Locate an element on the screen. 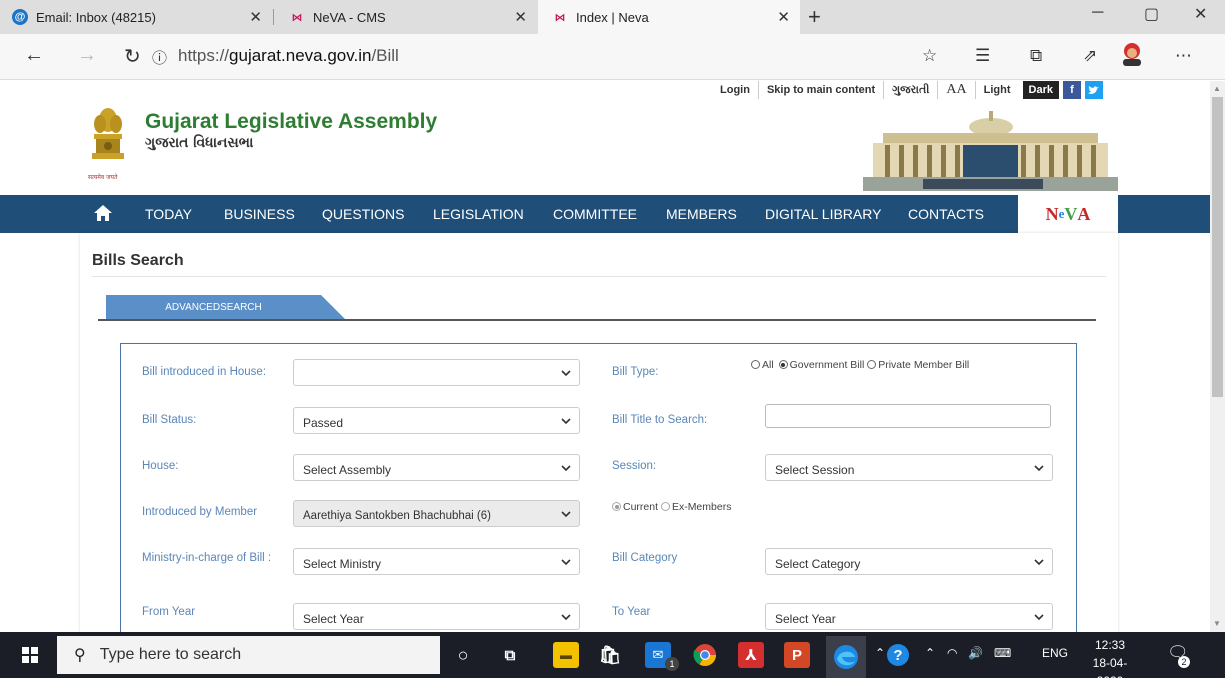 This screenshot has height=678, width=1225. member-select: Aarethiya Santokben Bhachubhai (6) is located at coordinates (436, 513).